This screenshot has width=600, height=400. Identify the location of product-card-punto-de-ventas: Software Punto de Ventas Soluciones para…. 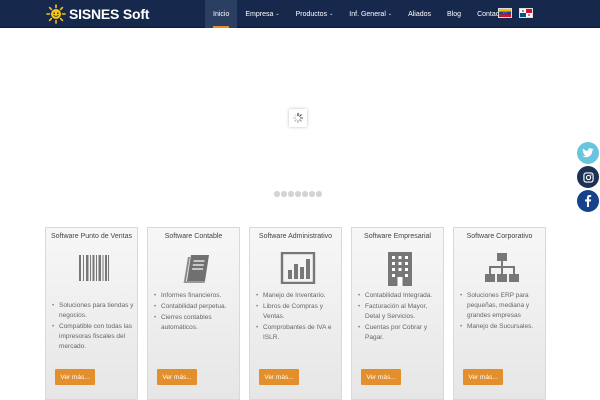
(91, 313).